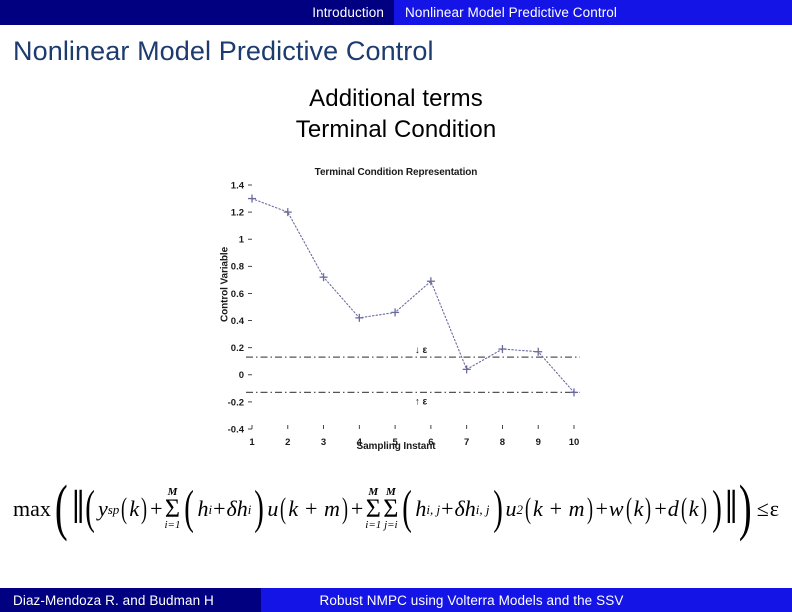 The image size is (792, 612). What do you see at coordinates (396, 129) in the screenshot?
I see `subtitle-line-2: Terminal Condition` at bounding box center [396, 129].